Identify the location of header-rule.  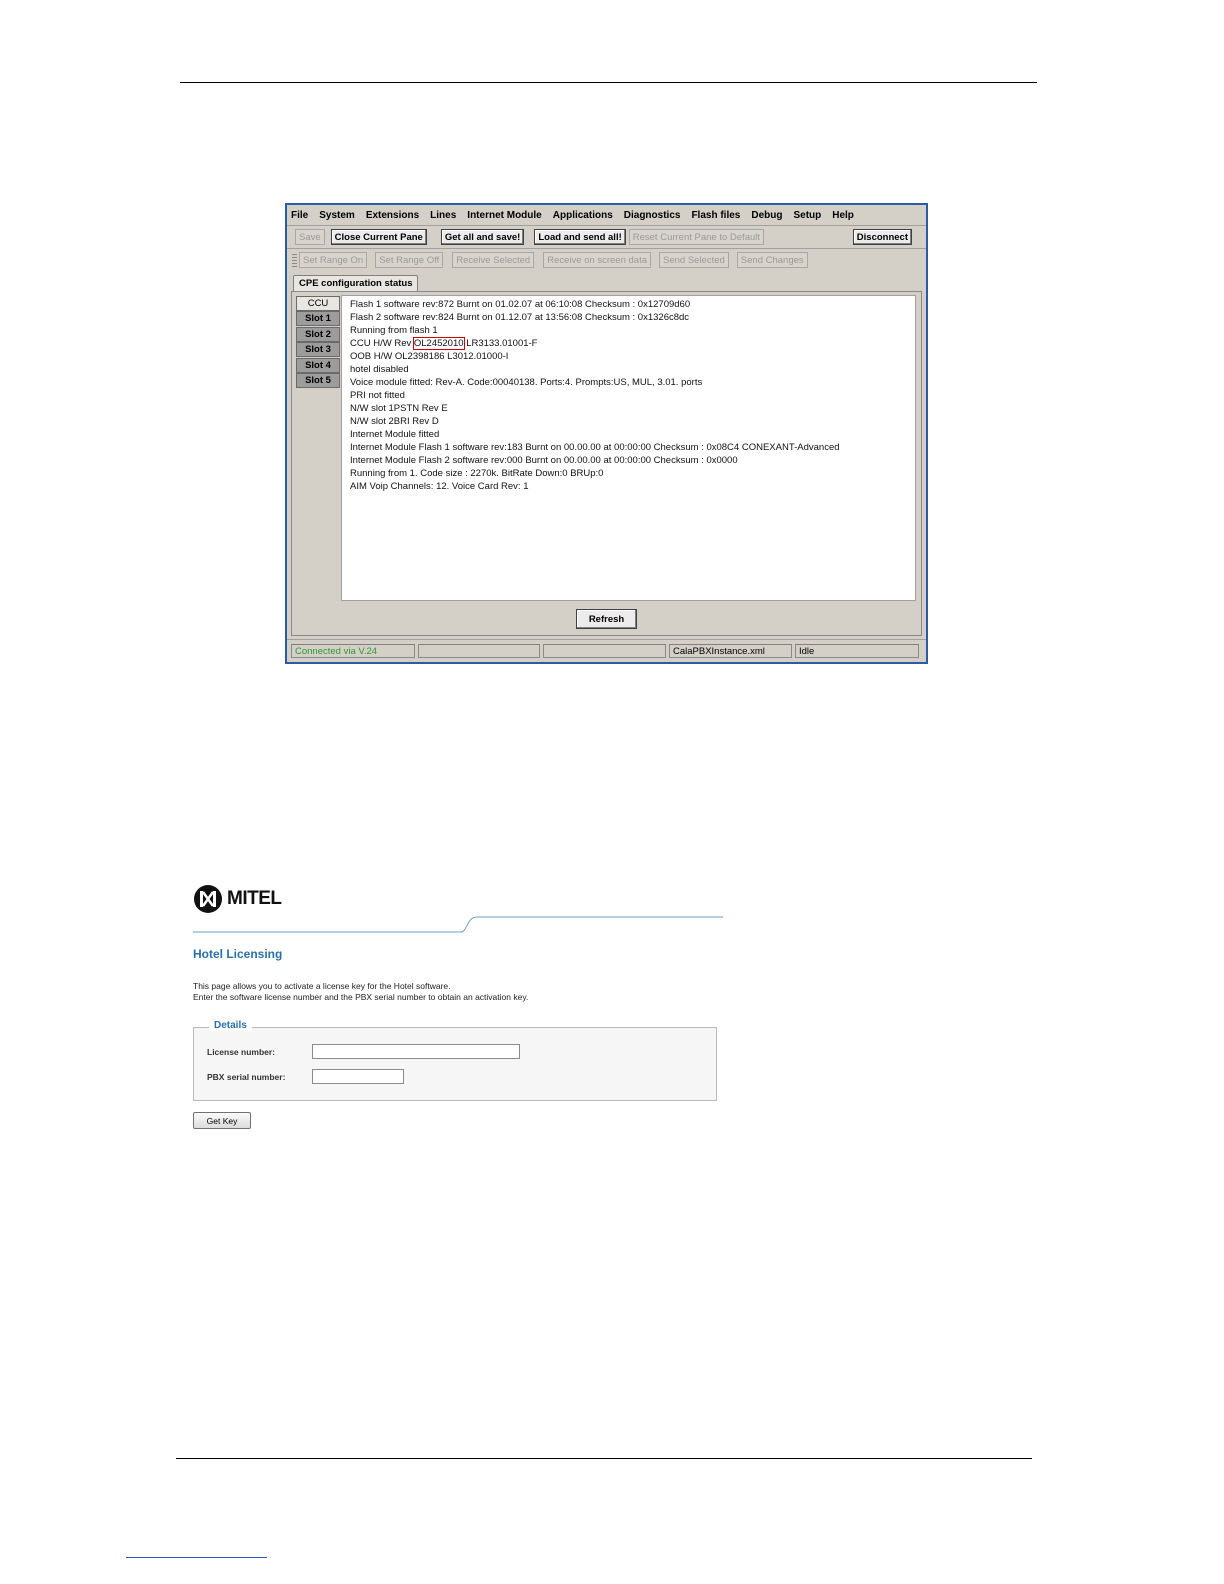
(608, 82).